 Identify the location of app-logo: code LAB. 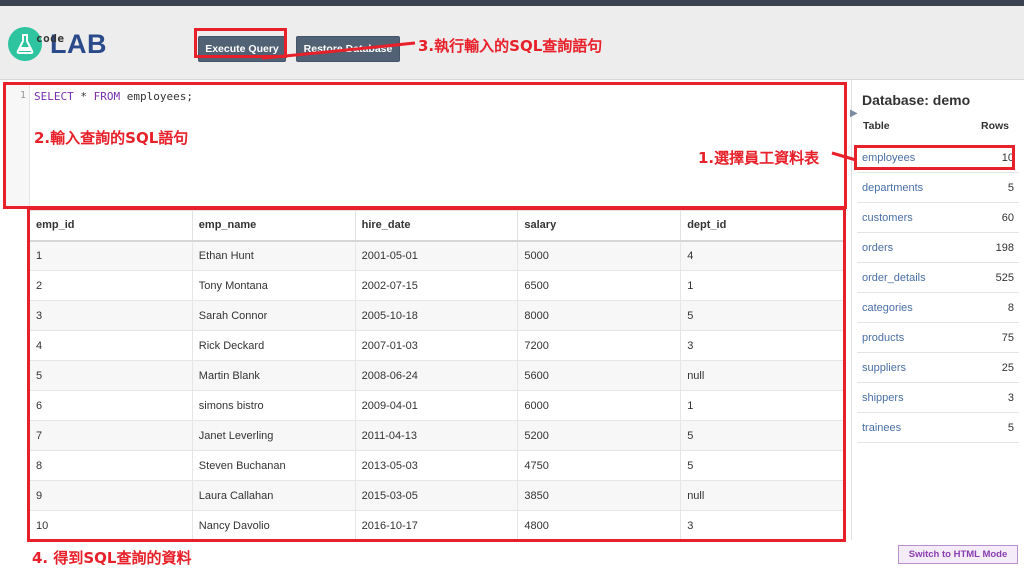
(57, 44).